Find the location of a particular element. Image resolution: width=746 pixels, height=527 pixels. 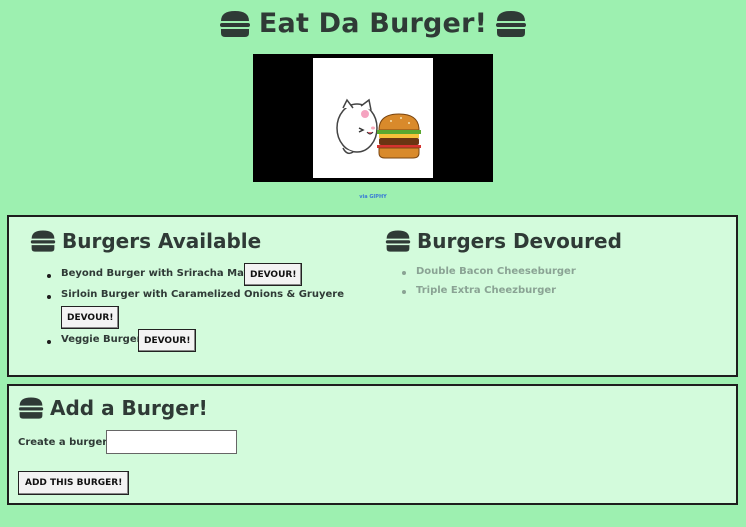

burger-name: Veggie Burger is located at coordinates (101, 339).